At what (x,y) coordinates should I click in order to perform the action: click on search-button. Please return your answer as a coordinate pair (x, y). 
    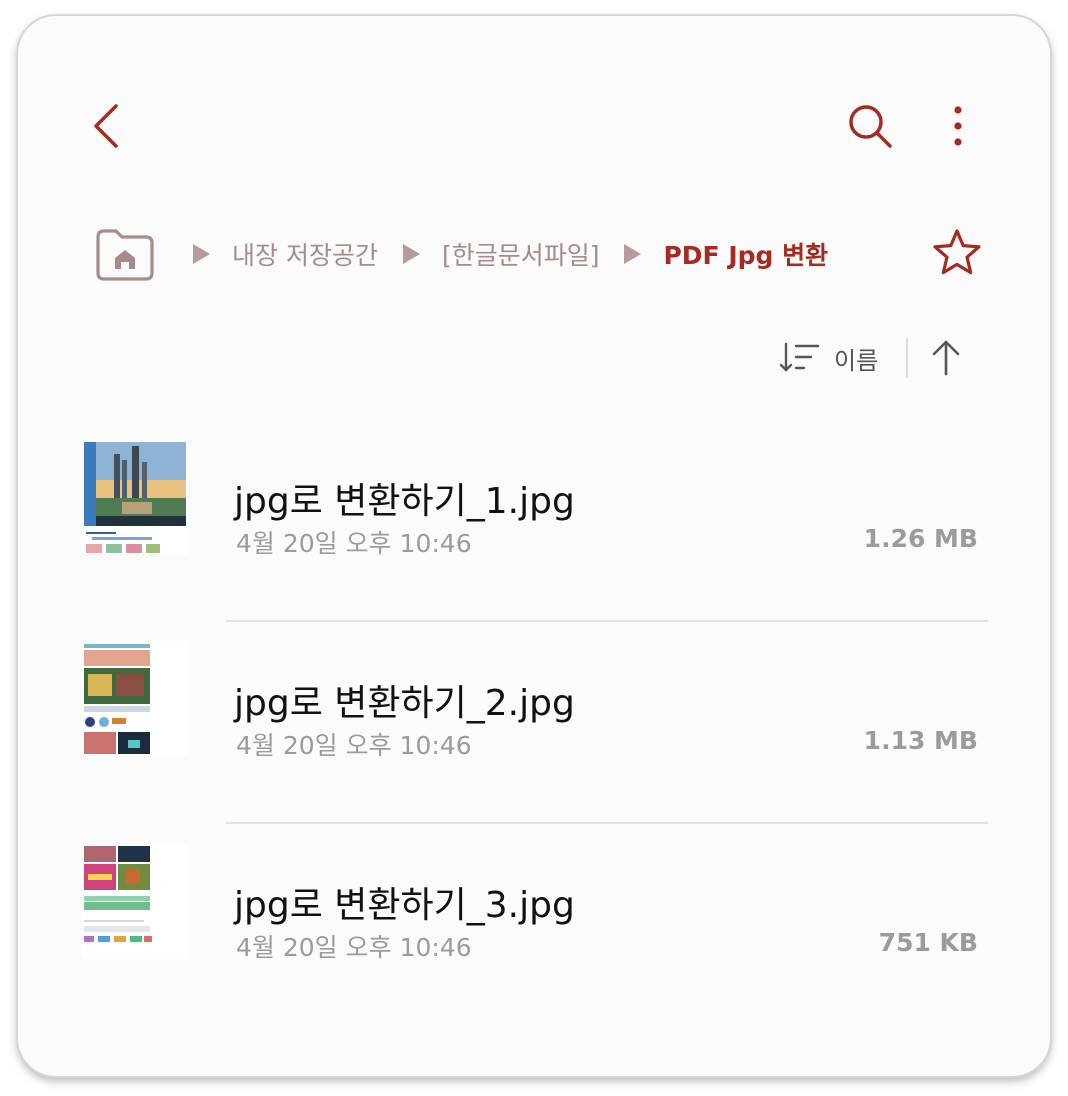
    Looking at the image, I should click on (870, 126).